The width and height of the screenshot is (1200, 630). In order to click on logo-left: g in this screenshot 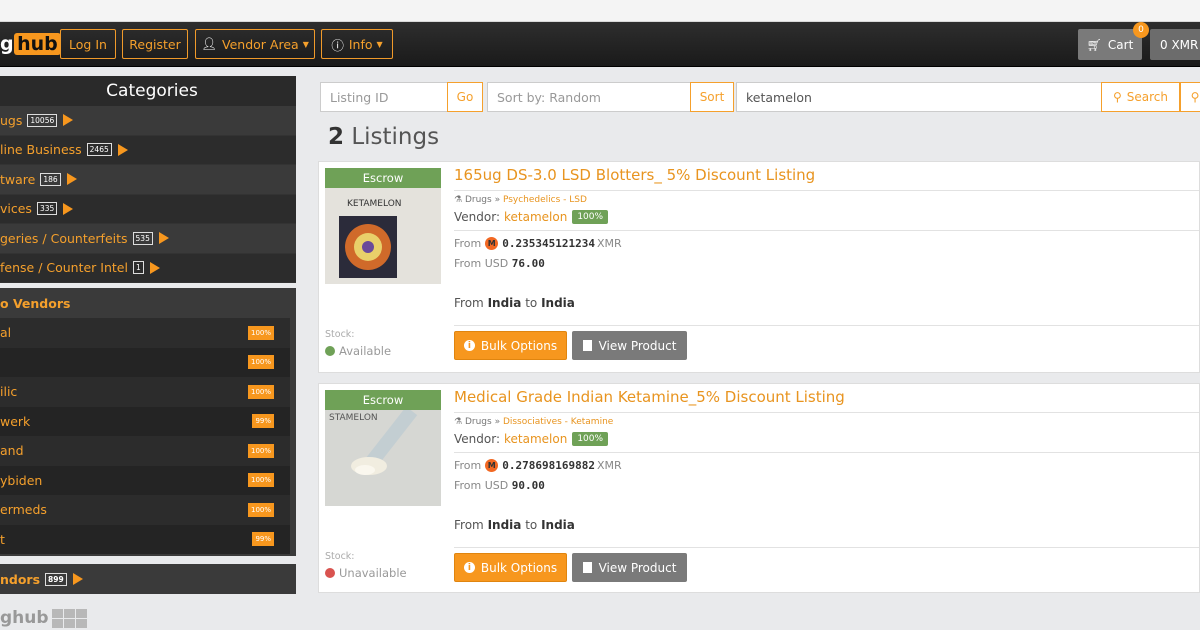, I will do `click(7, 44)`.